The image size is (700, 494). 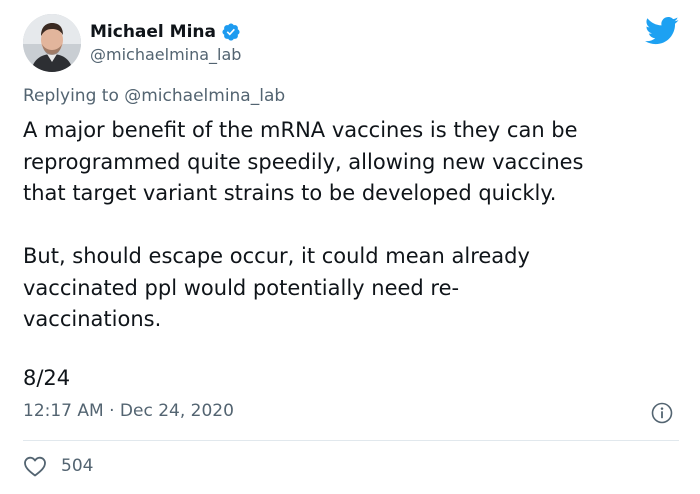 What do you see at coordinates (58, 466) in the screenshot?
I see `like-button: 504` at bounding box center [58, 466].